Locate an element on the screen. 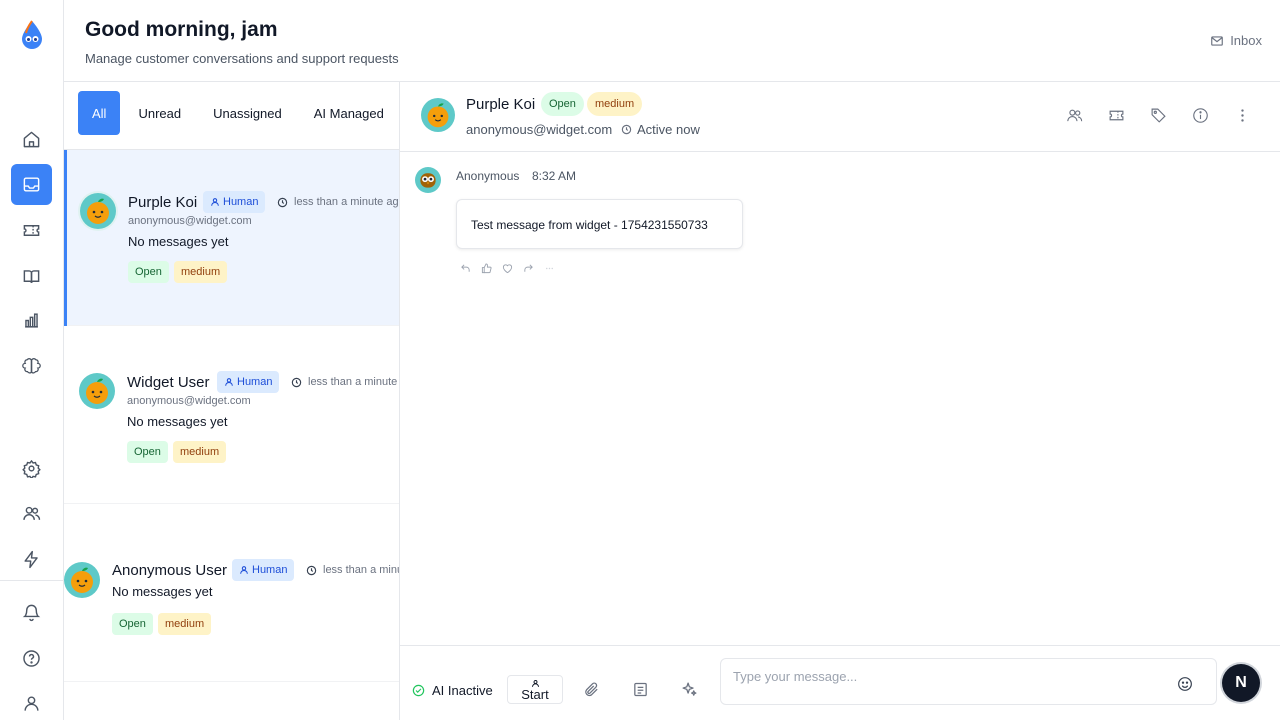 The height and width of the screenshot is (720, 1280). home-icon is located at coordinates (31, 139).